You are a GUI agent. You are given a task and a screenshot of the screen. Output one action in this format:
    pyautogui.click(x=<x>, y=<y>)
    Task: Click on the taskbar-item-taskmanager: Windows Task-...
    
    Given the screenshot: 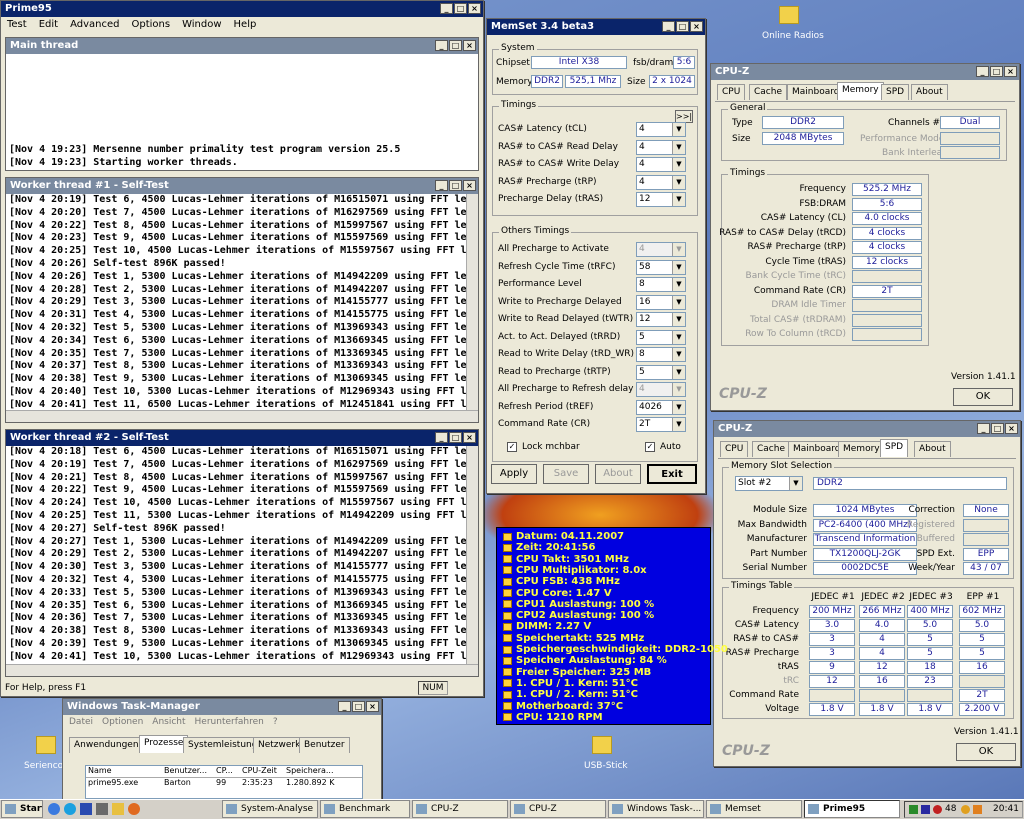 What is the action you would take?
    pyautogui.click(x=656, y=809)
    